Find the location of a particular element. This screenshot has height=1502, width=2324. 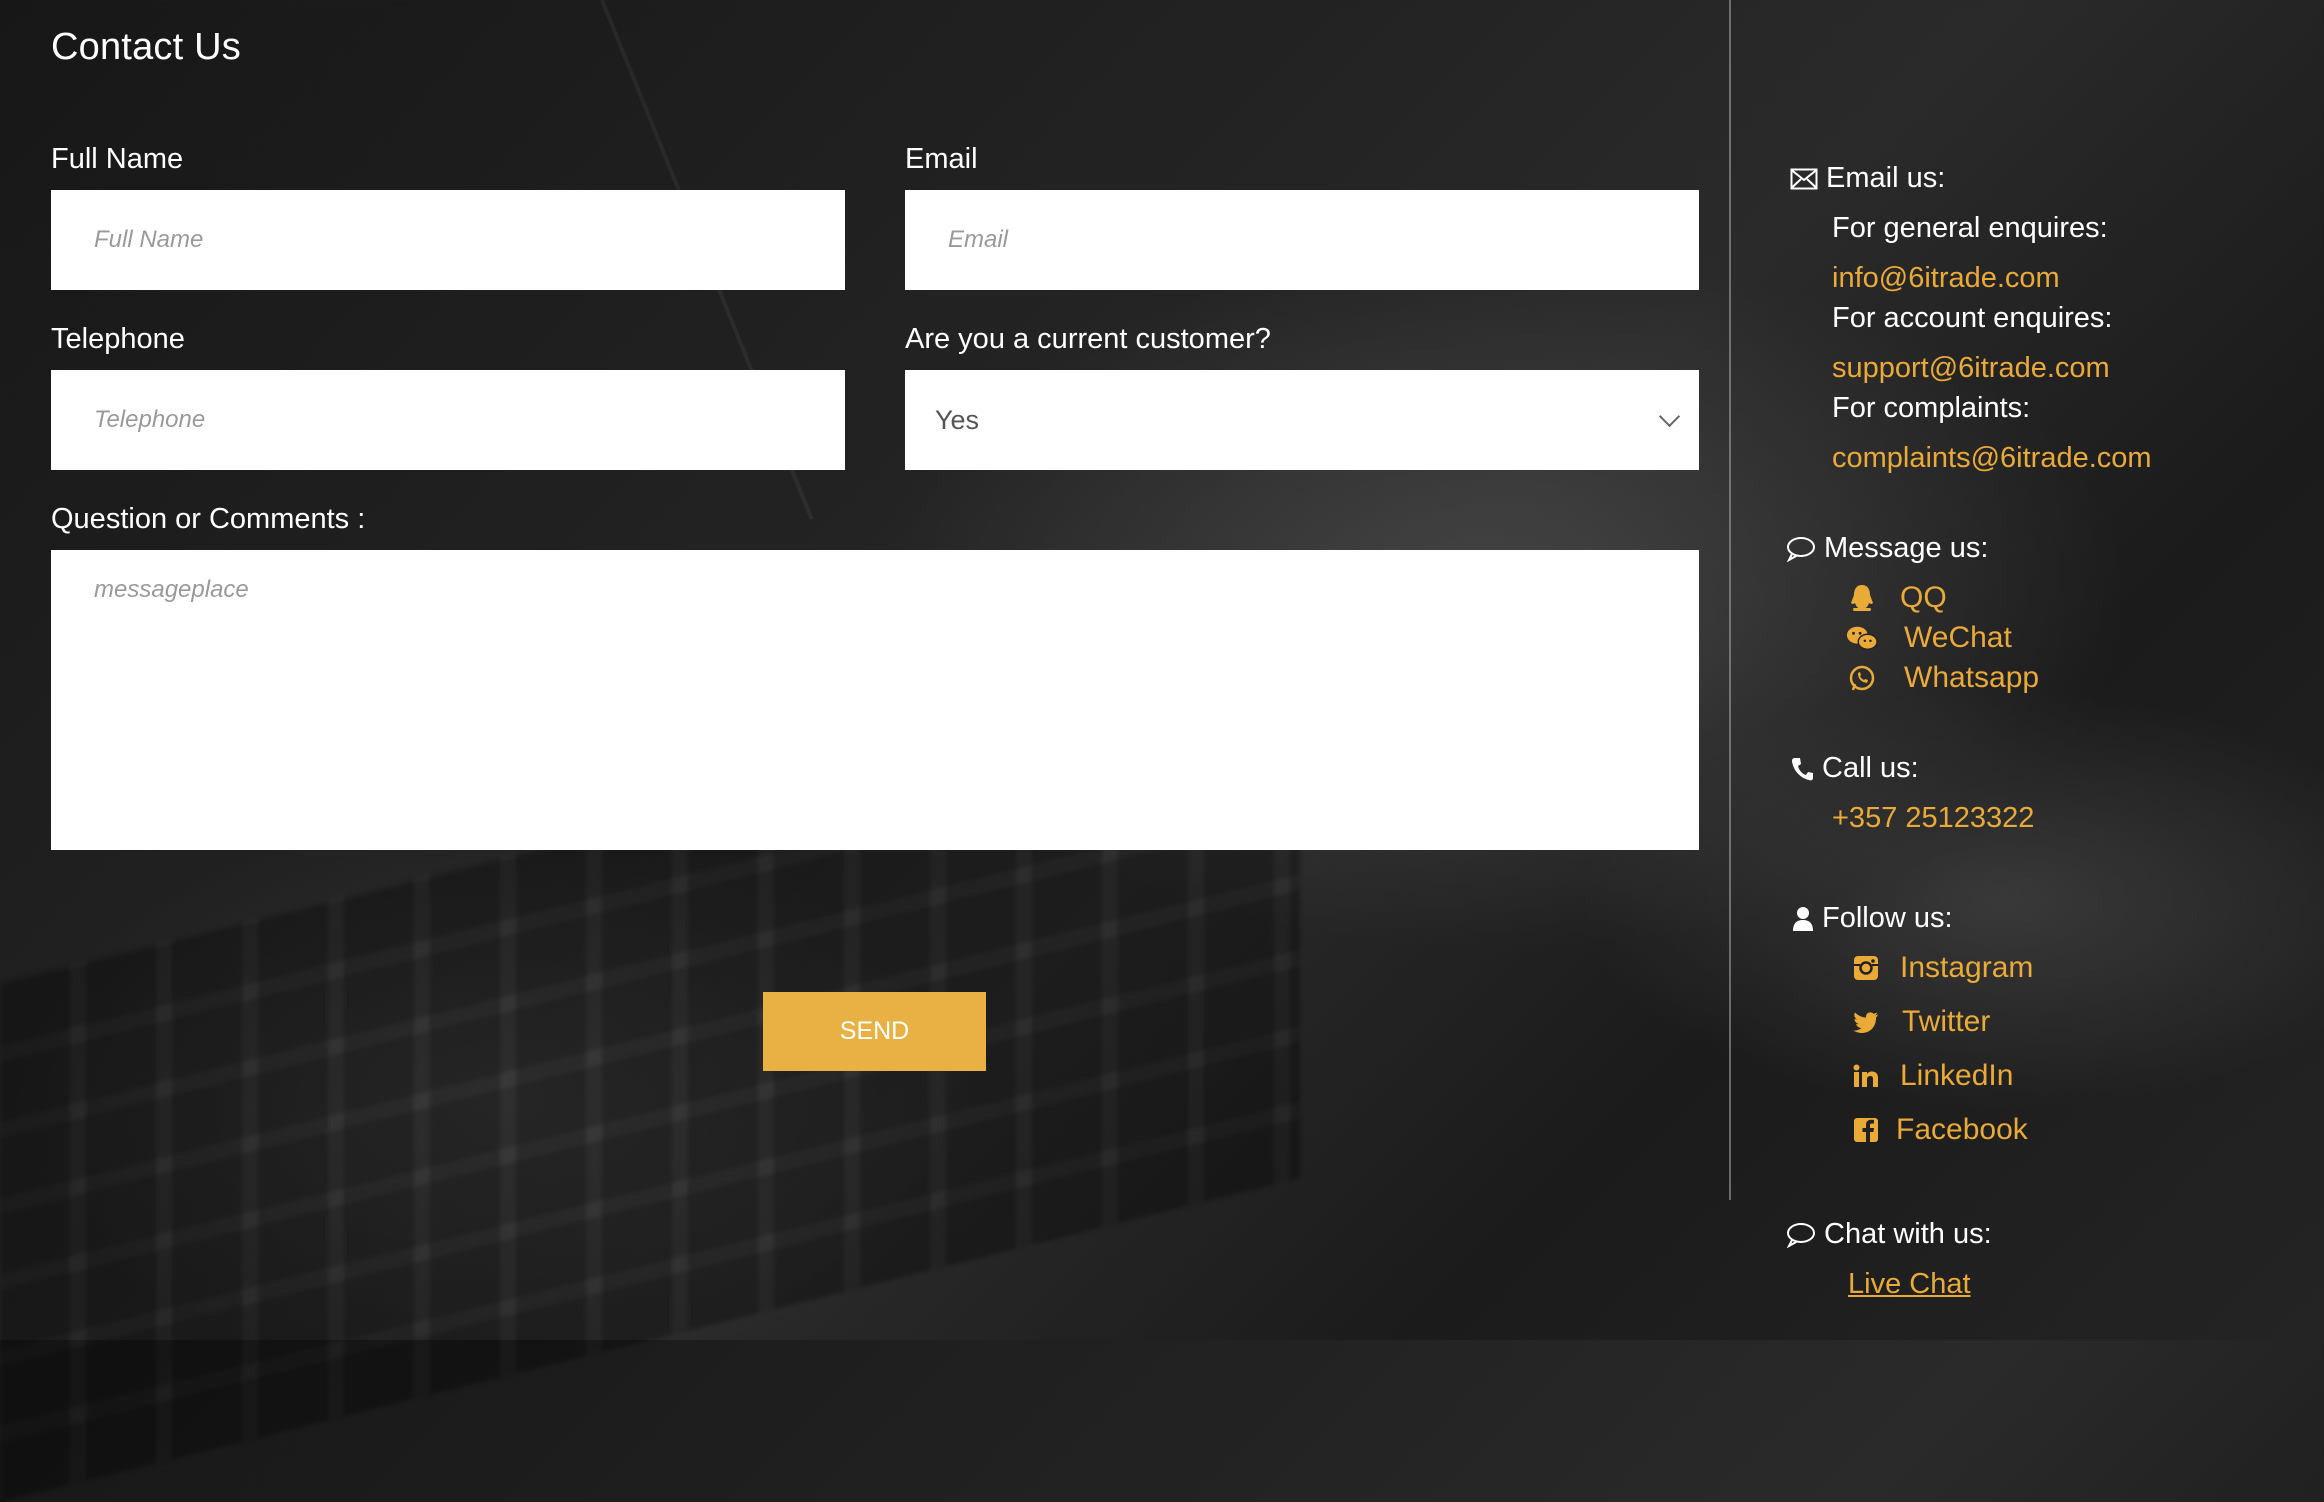

twitter-icon is located at coordinates (1866, 1022).